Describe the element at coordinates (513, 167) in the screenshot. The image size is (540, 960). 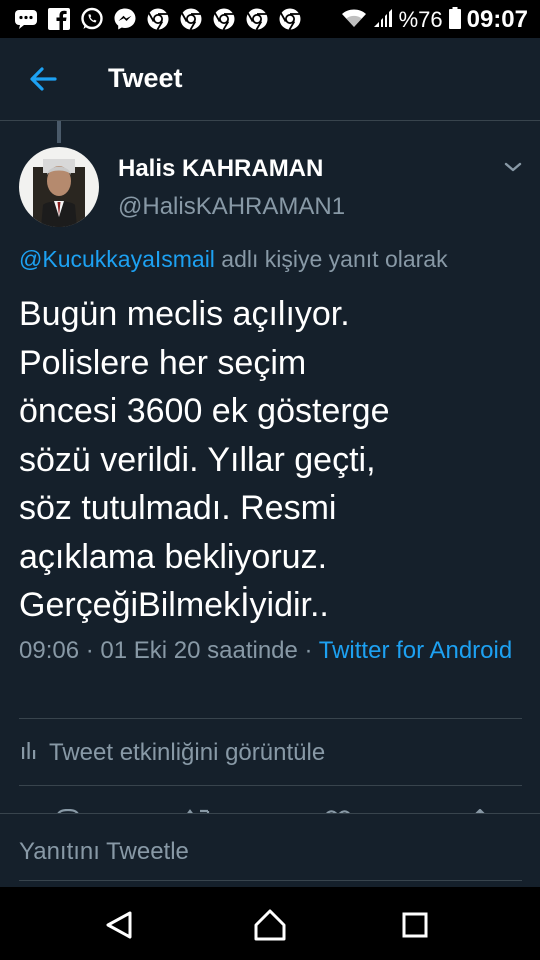
I see `chevron-down-icon` at that location.